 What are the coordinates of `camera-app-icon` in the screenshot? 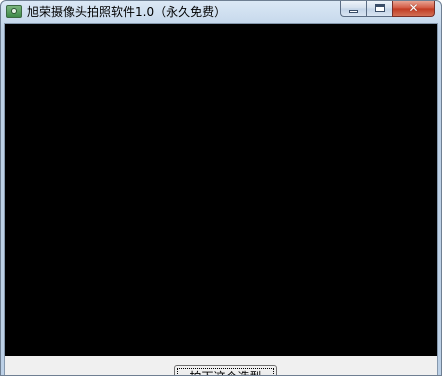 It's located at (14, 11).